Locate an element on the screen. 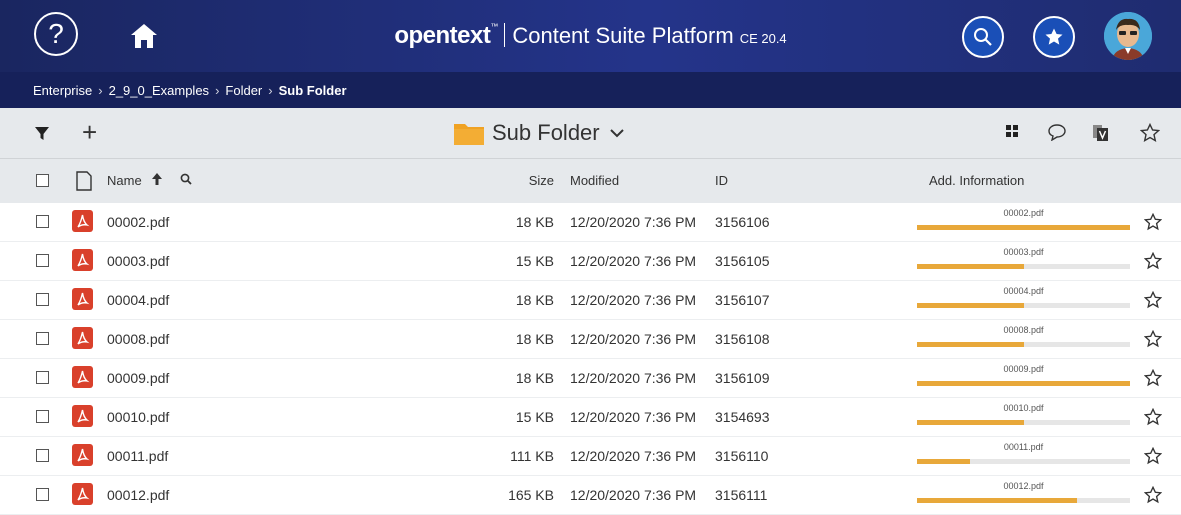 This screenshot has height=515, width=1181. search-button is located at coordinates (983, 37).